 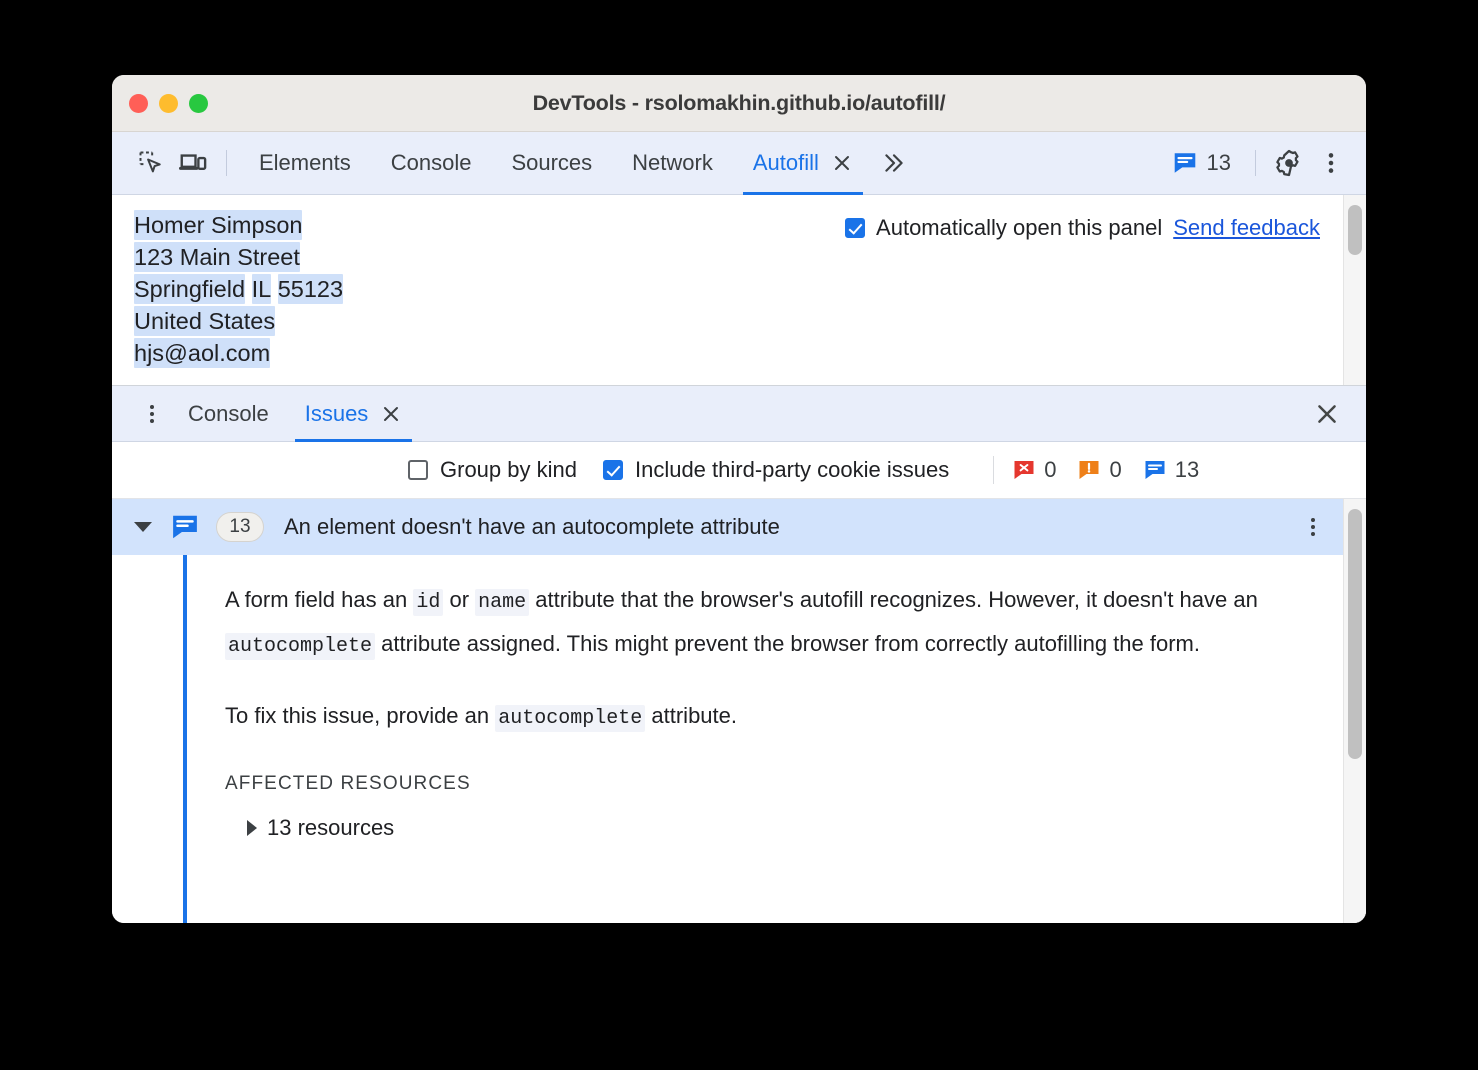 I want to click on drawer-tab-label: Issues, so click(x=336, y=413).